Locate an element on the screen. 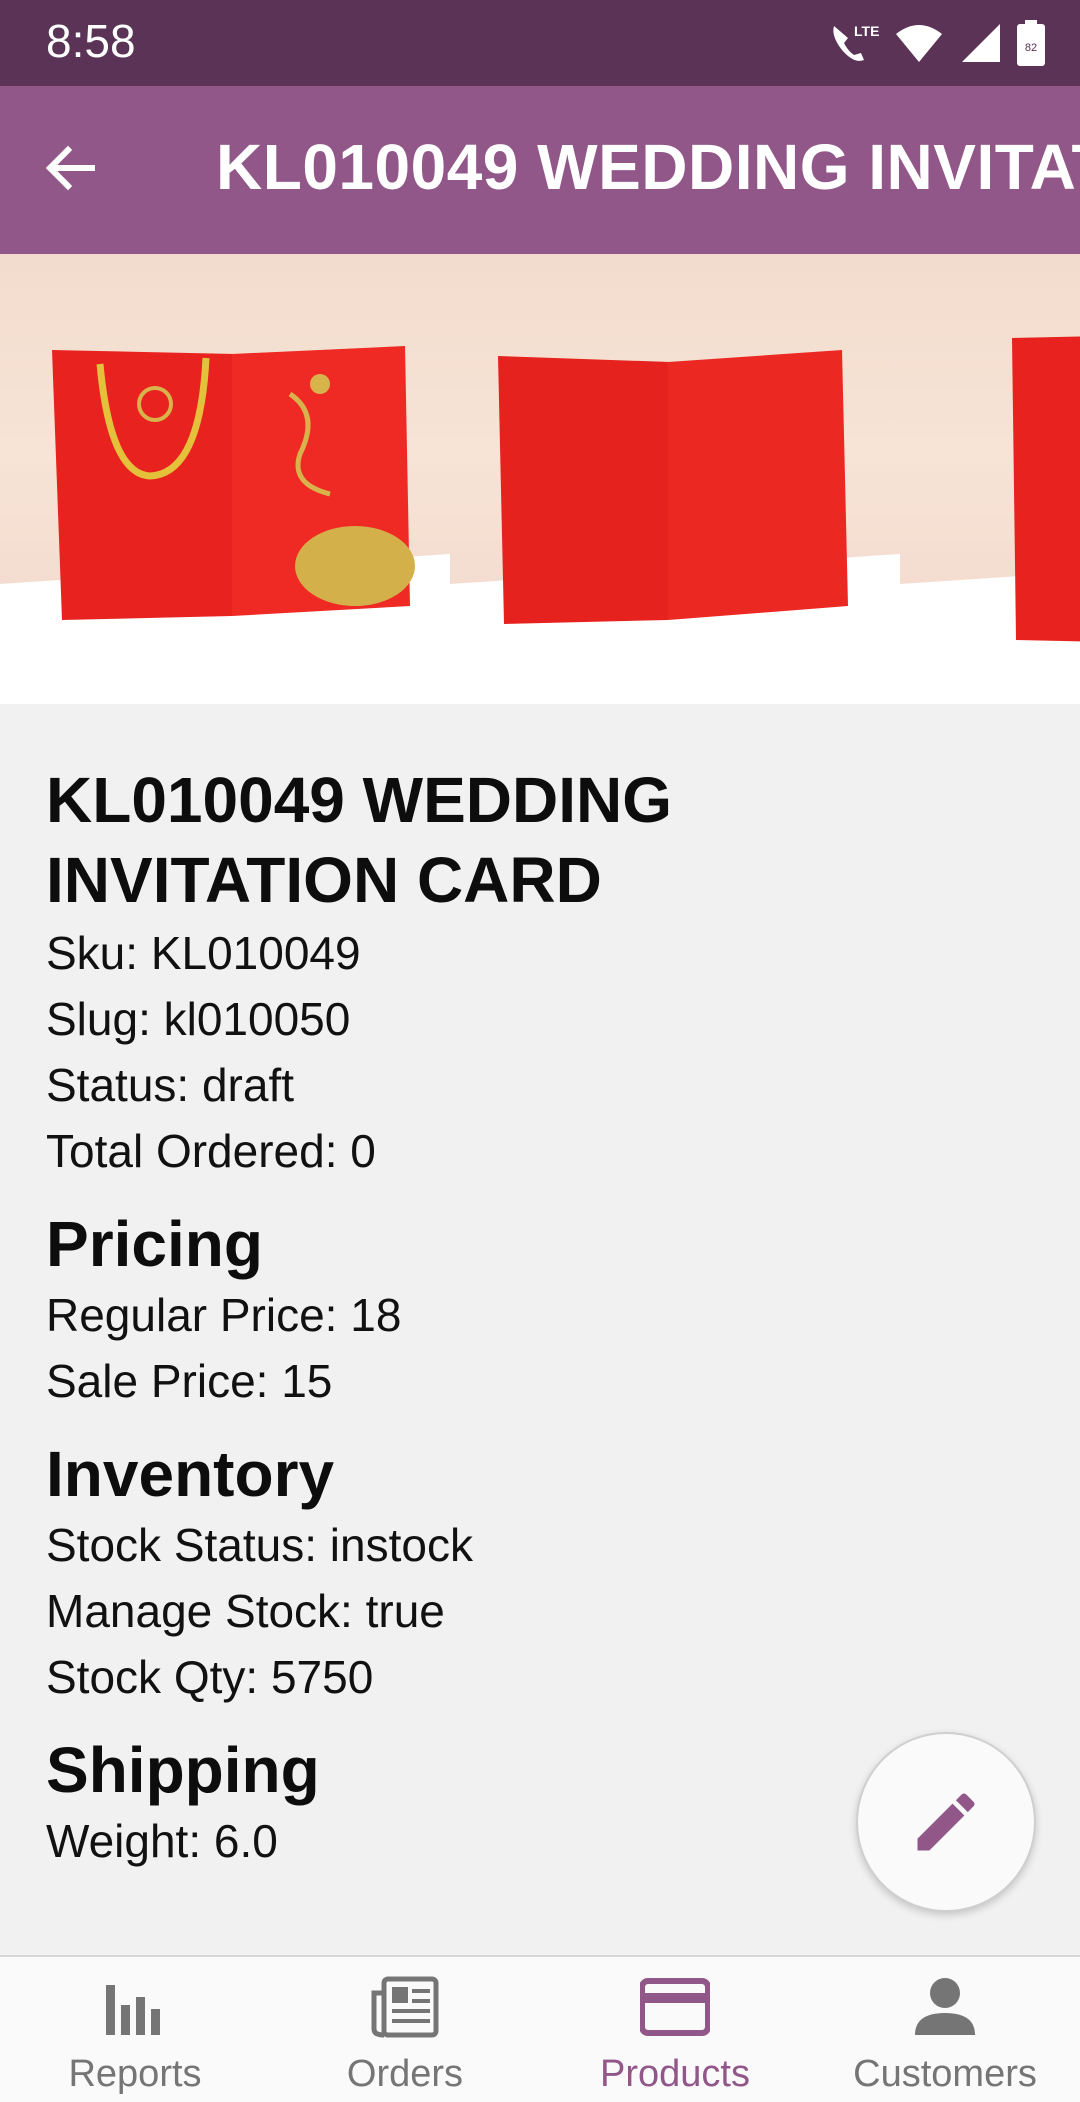  status-icons: LTE 82 is located at coordinates (937, 43).